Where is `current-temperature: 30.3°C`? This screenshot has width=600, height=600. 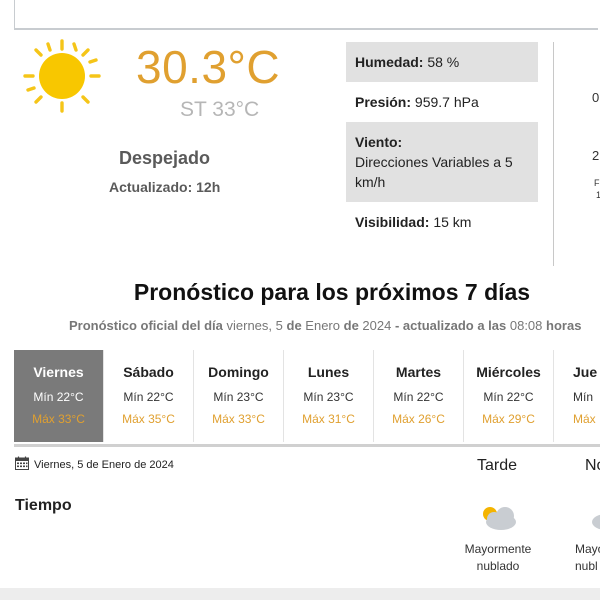 current-temperature: 30.3°C is located at coordinates (208, 67).